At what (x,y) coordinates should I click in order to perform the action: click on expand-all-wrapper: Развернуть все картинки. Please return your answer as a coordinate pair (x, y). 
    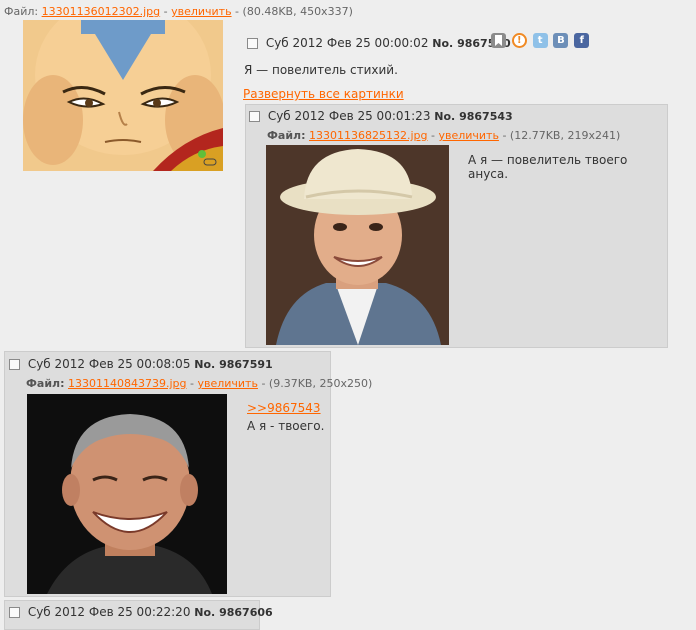
    Looking at the image, I should click on (323, 94).